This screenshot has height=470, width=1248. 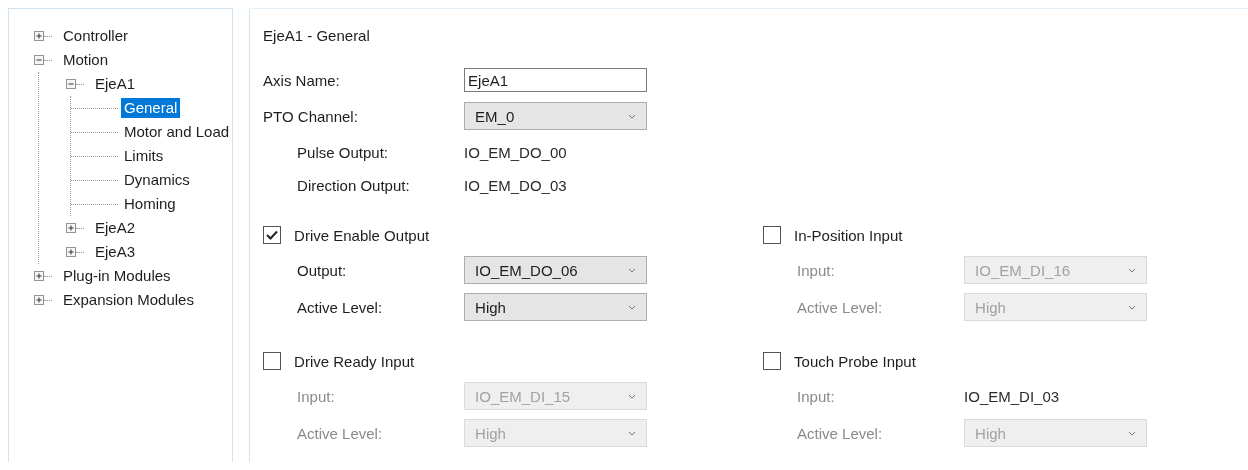 What do you see at coordinates (317, 36) in the screenshot?
I see `form-title: EjeA1 - General` at bounding box center [317, 36].